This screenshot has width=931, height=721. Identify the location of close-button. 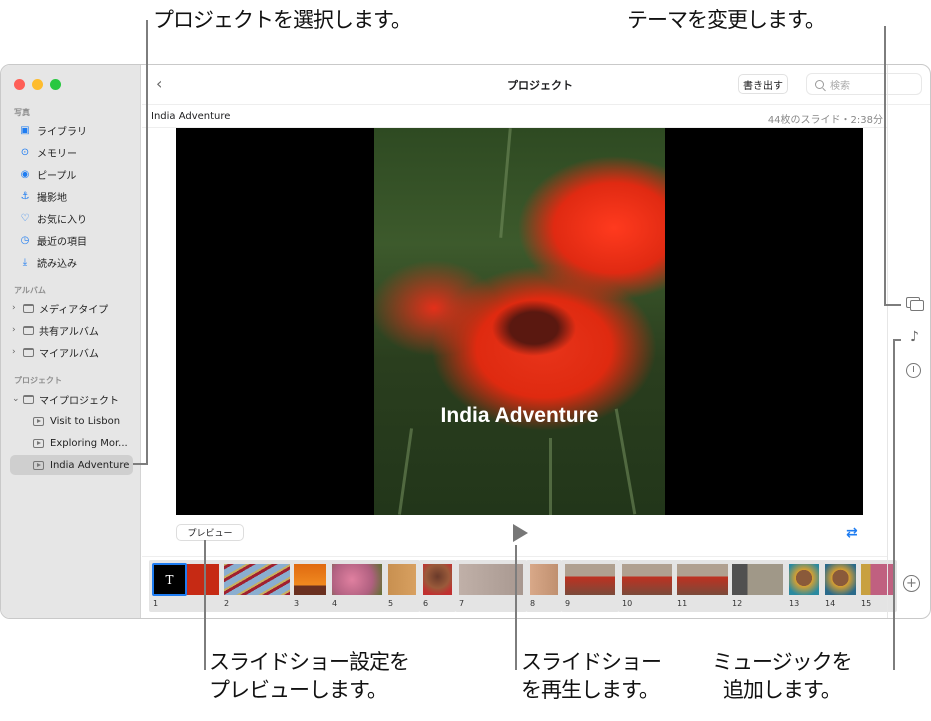
(19, 84).